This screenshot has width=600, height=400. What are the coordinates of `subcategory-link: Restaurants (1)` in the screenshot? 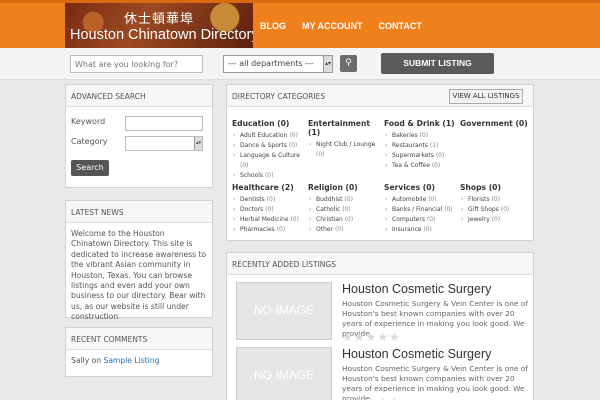 It's located at (422, 146).